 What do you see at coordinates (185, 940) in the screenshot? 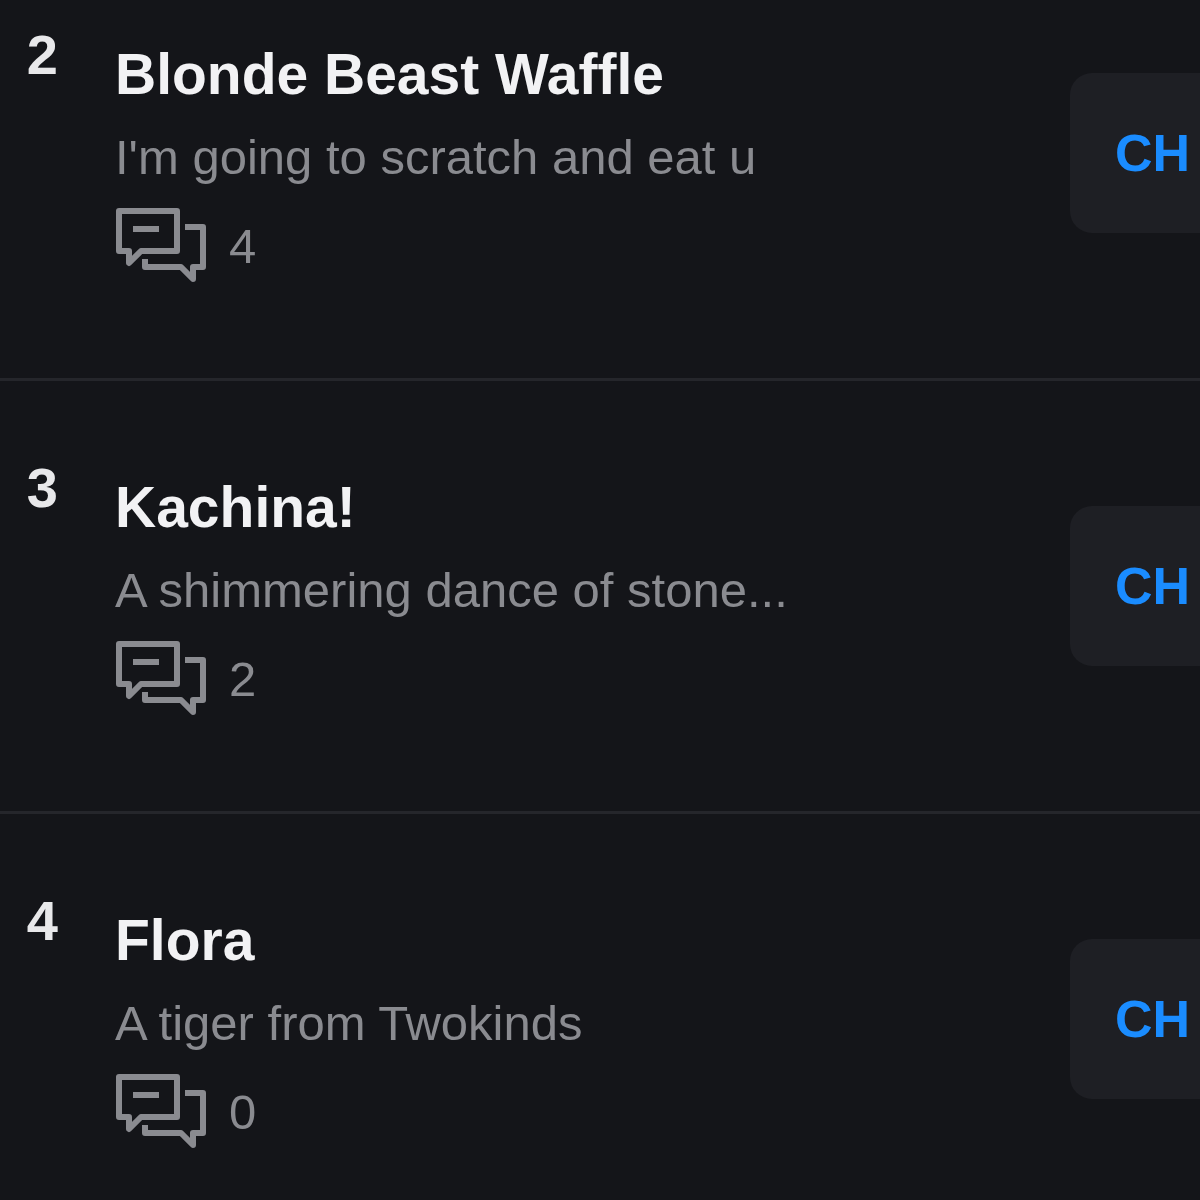
I see `character-name: Flora` at bounding box center [185, 940].